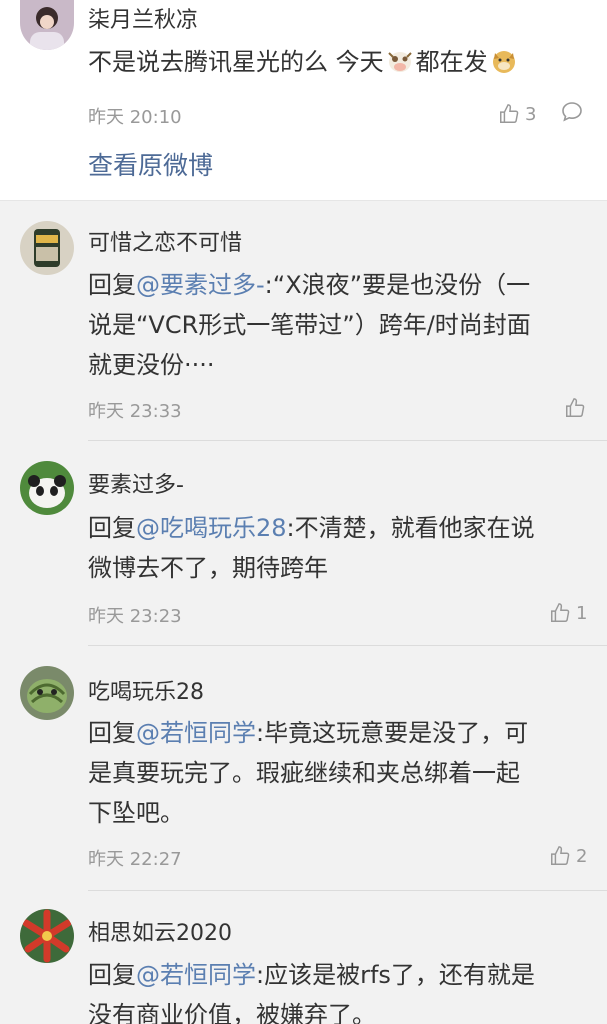 The width and height of the screenshot is (607, 1024). What do you see at coordinates (397, 285) in the screenshot?
I see `reply-line: :“X浪夜”要是也没份（一` at bounding box center [397, 285].